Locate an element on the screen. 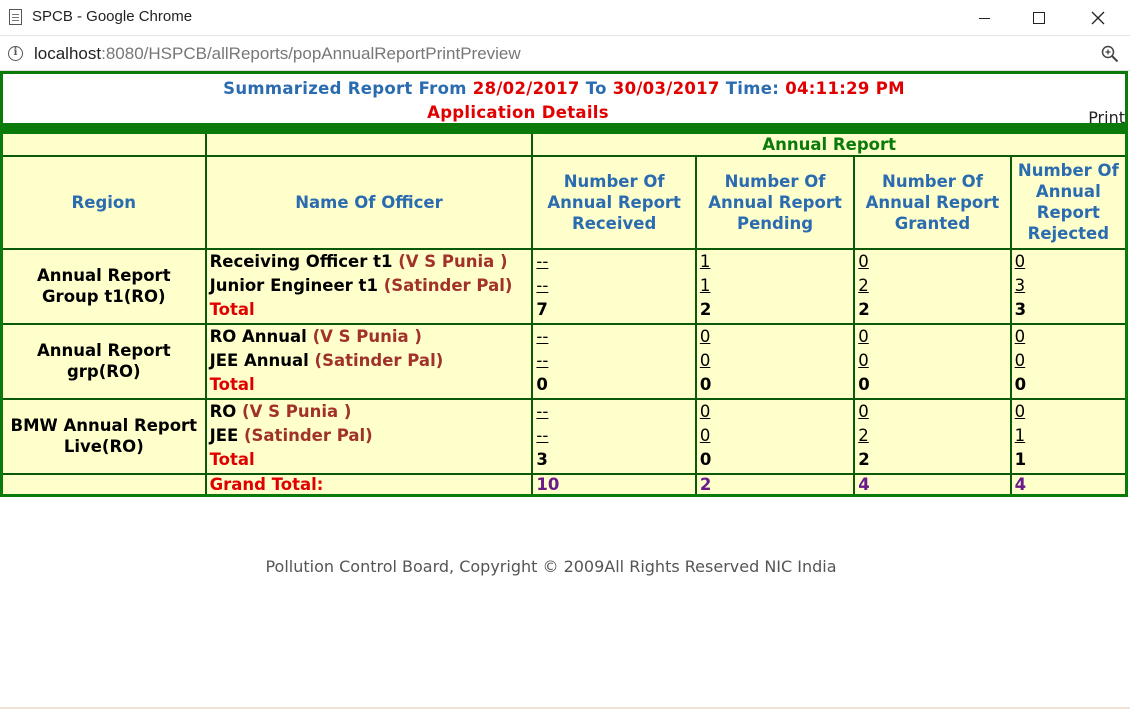  officer-role: RO is located at coordinates (223, 411).